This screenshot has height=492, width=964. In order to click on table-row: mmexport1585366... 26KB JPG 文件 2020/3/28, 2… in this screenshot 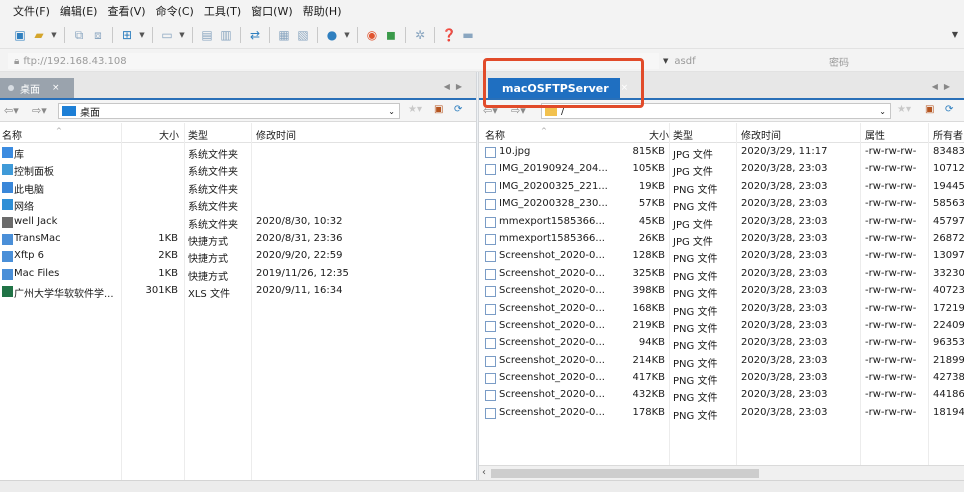, I will do `click(721, 239)`.